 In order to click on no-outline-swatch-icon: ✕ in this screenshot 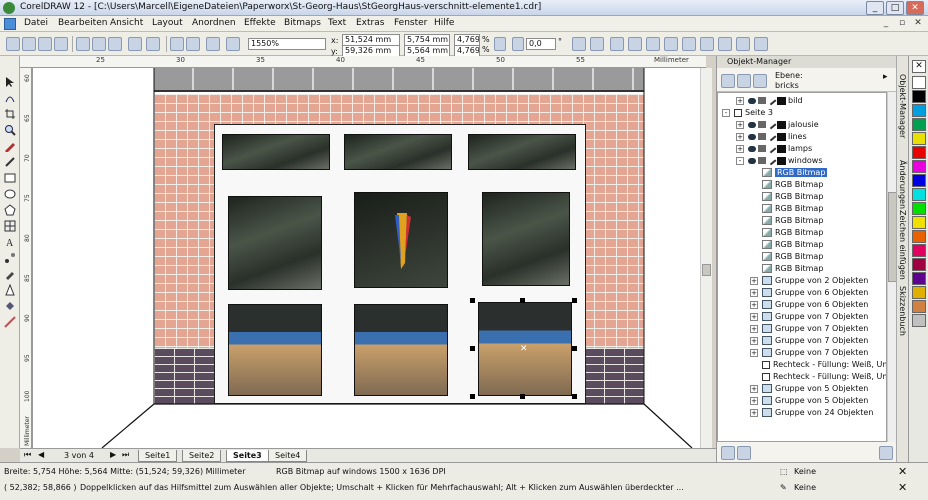, I will do `click(902, 487)`.